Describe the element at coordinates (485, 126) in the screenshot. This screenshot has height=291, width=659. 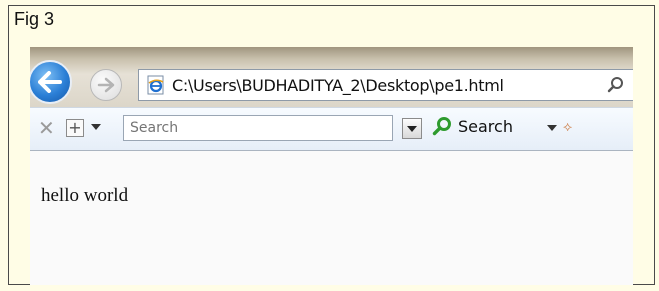
I see `search-button-label: Search` at that location.